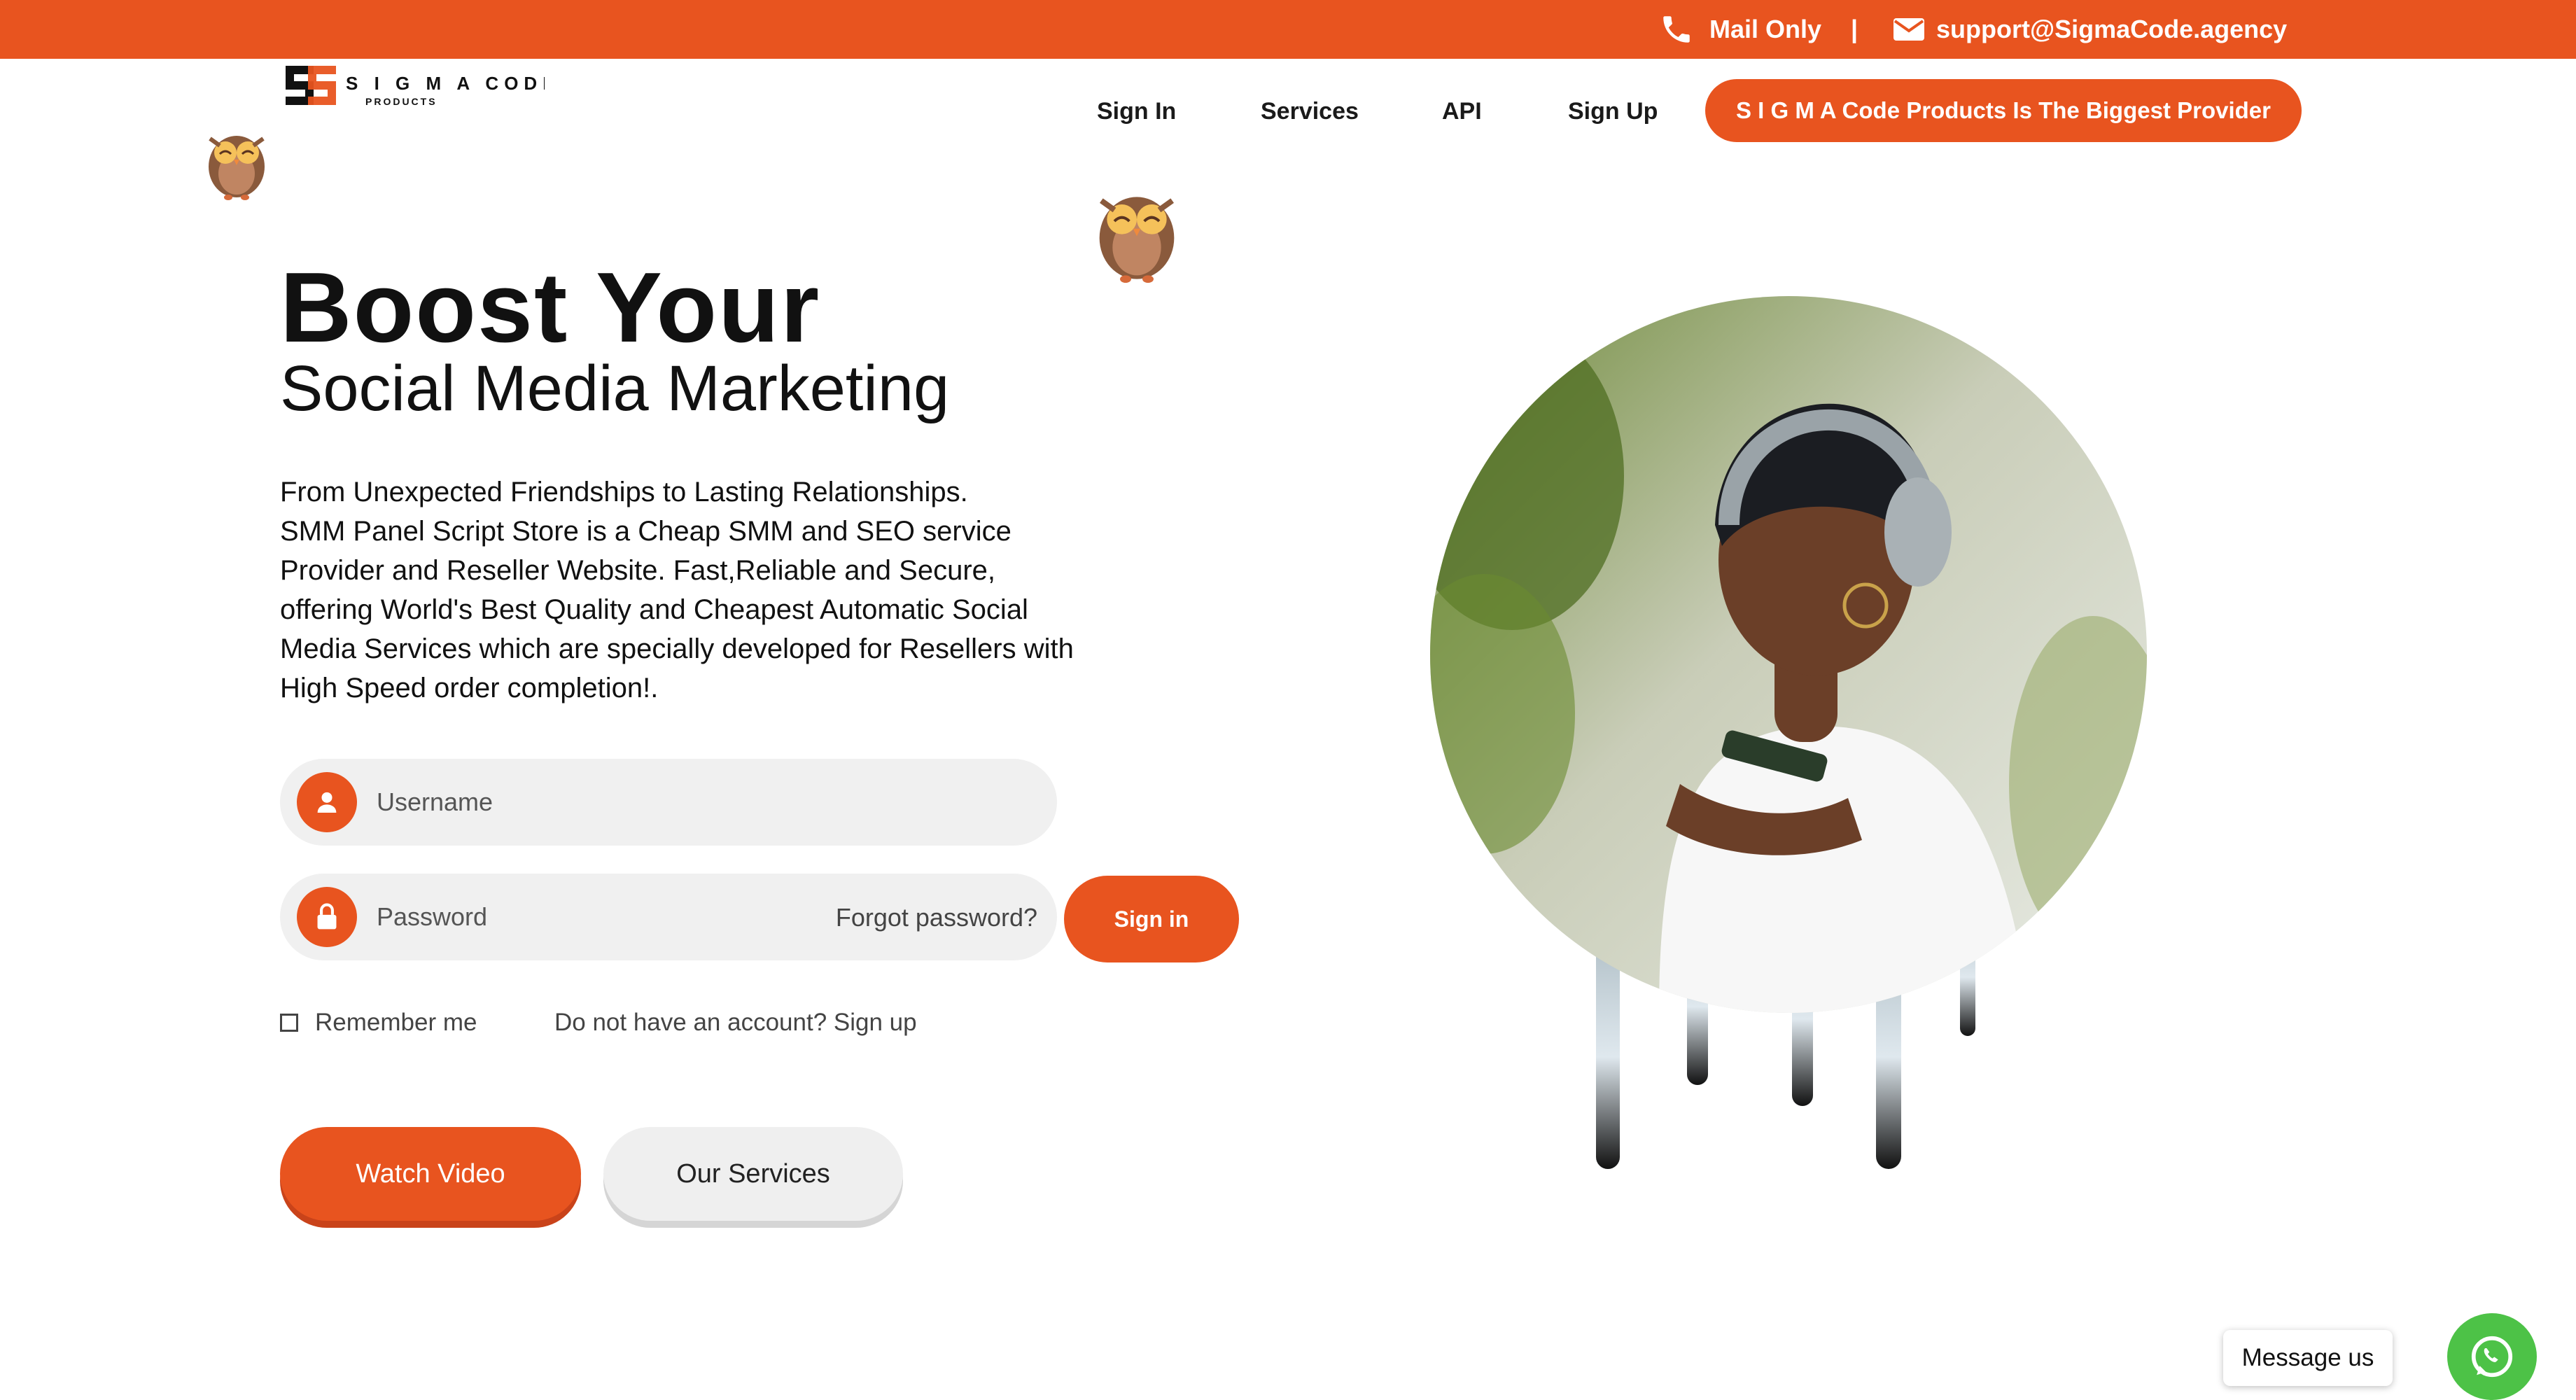 The height and width of the screenshot is (1400, 2576). What do you see at coordinates (327, 802) in the screenshot?
I see `user-icon` at bounding box center [327, 802].